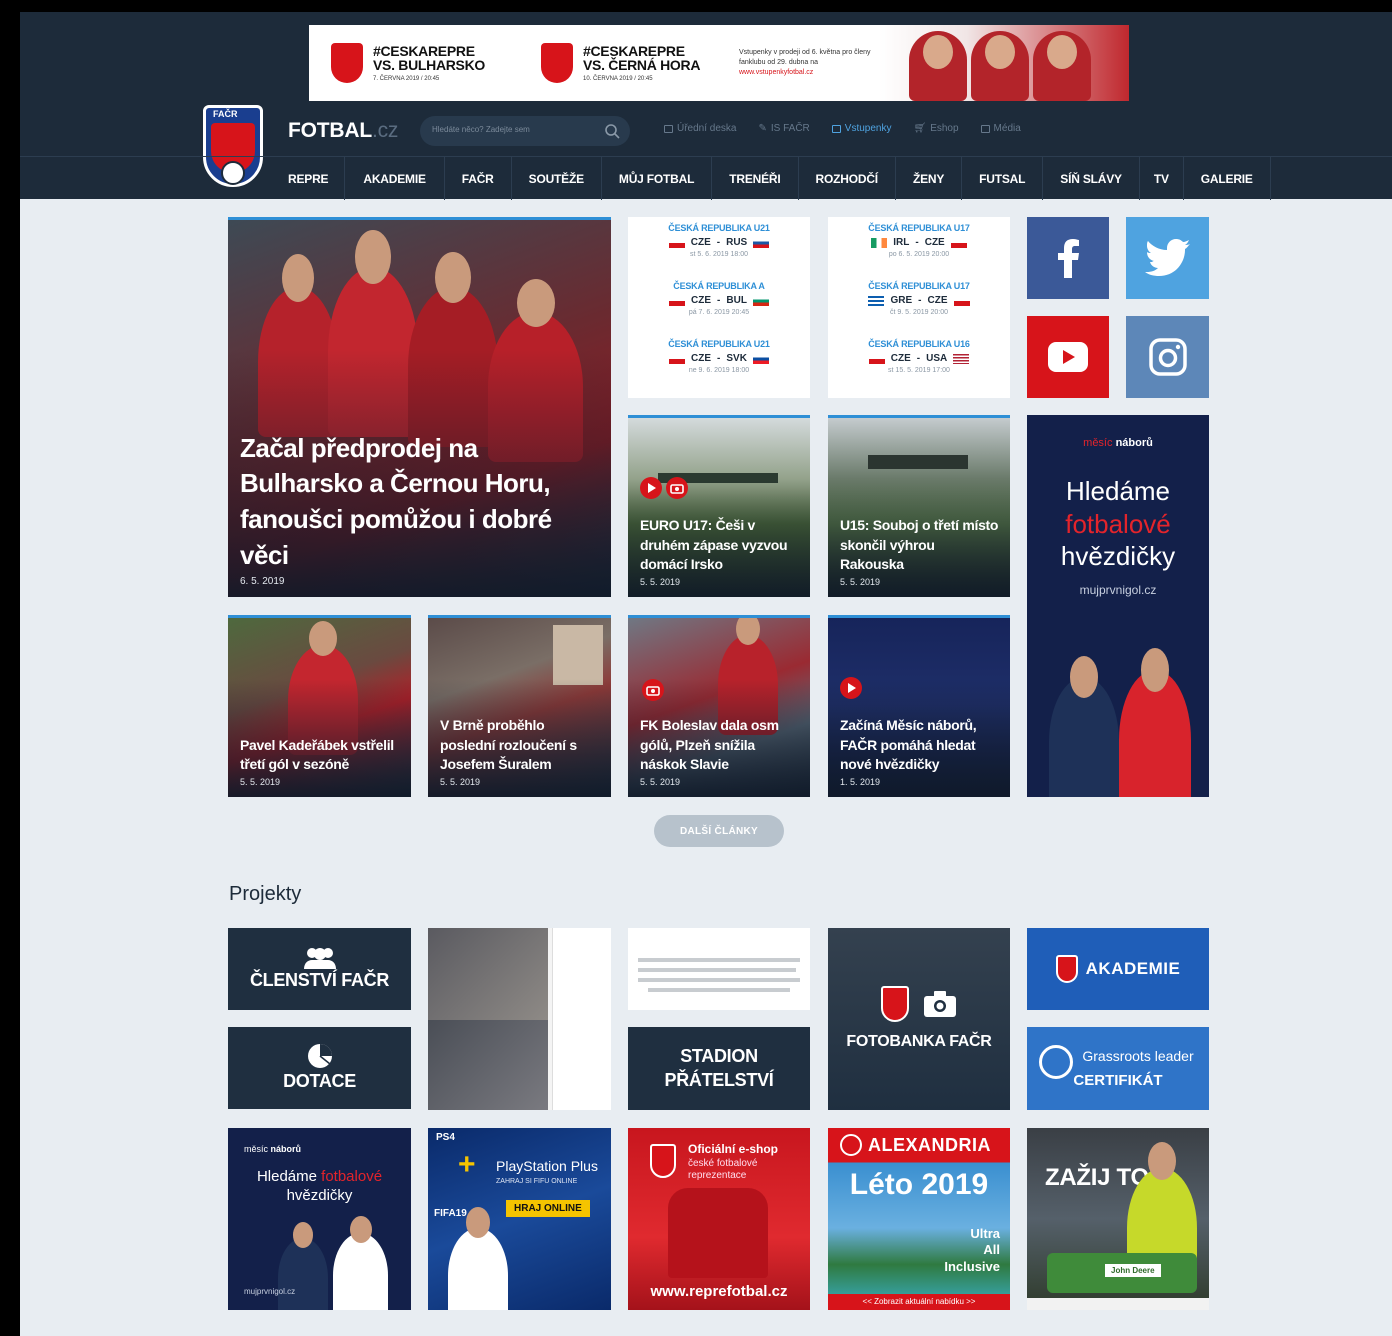  Describe the element at coordinates (668, 128) in the screenshot. I see `board-icon` at that location.